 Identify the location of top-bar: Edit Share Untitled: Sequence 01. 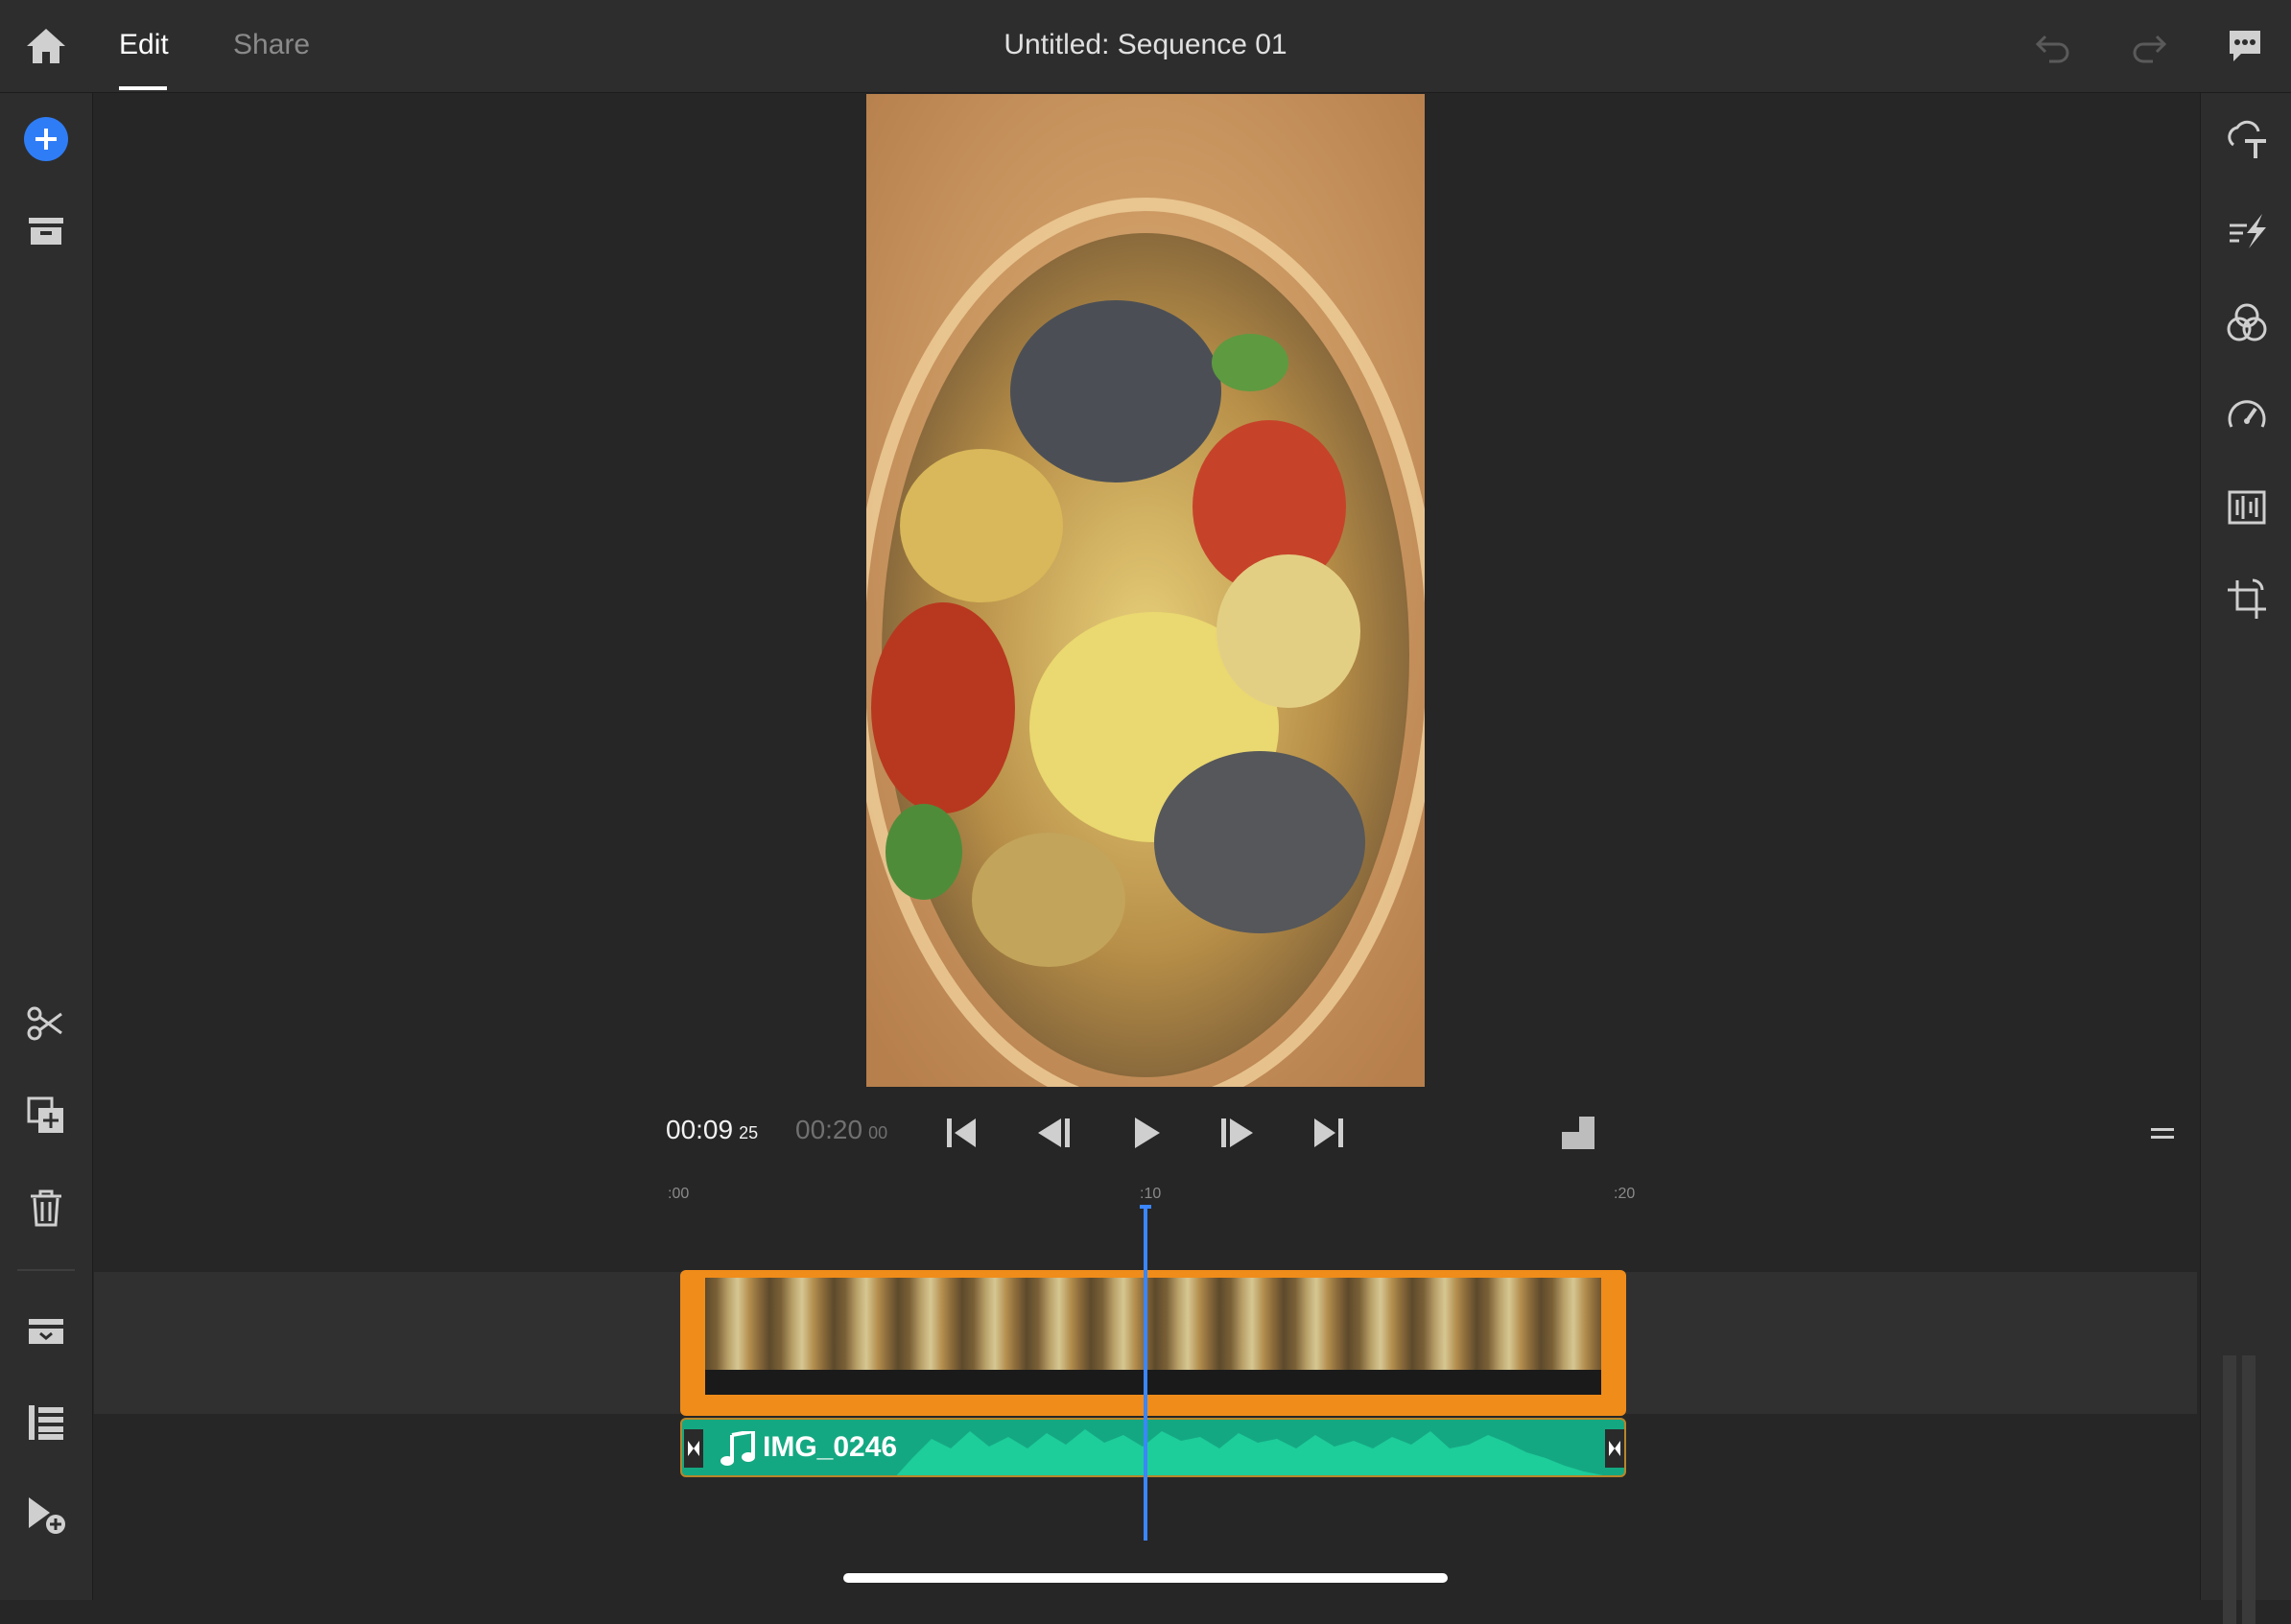
(1145, 46).